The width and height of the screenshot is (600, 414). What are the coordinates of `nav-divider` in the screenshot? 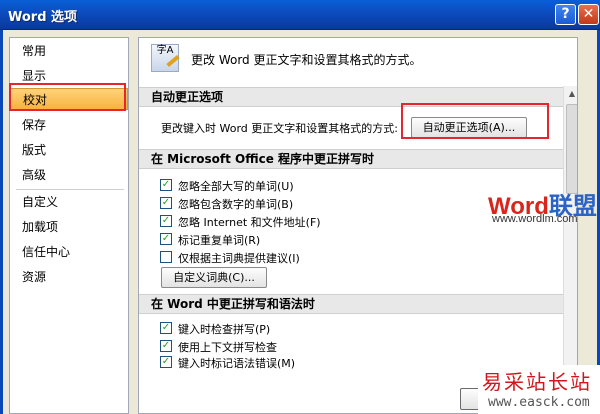 It's located at (70, 189).